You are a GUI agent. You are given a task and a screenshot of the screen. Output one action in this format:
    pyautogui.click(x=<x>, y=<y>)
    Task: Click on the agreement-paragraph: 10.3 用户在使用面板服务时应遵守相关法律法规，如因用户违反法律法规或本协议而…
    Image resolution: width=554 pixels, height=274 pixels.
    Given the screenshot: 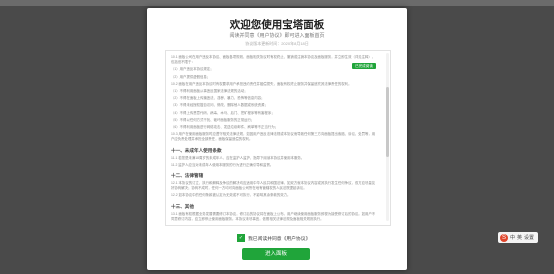 What is the action you would take?
    pyautogui.click(x=273, y=137)
    